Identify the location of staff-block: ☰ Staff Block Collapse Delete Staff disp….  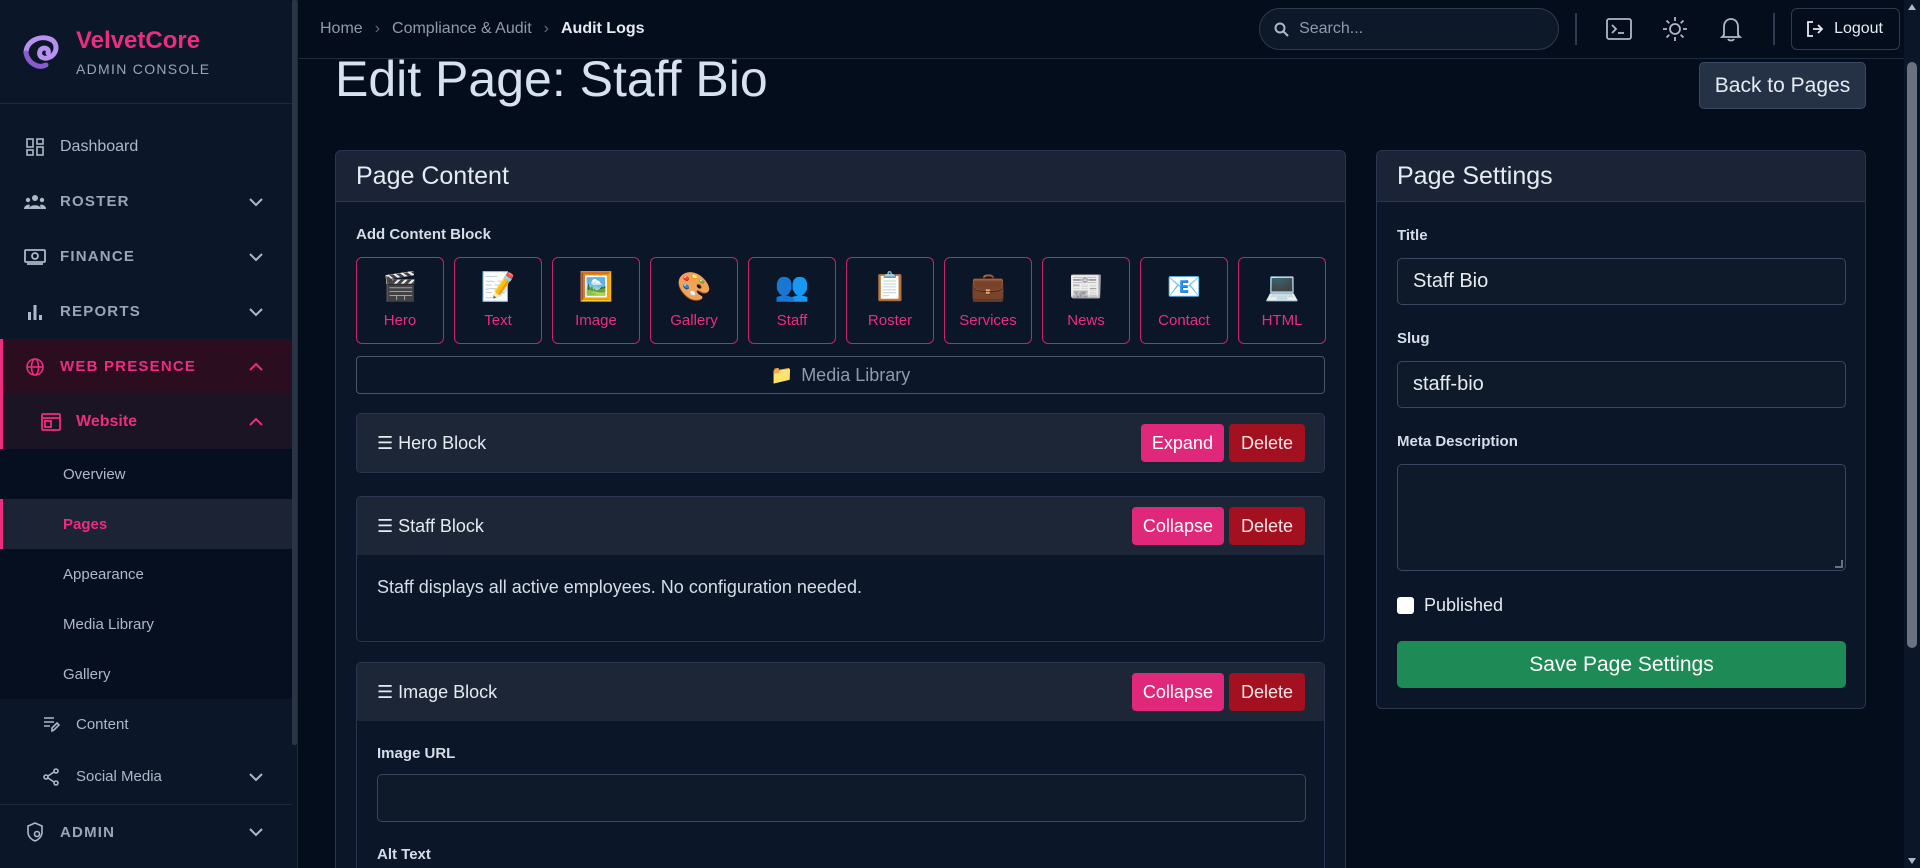
(840, 569).